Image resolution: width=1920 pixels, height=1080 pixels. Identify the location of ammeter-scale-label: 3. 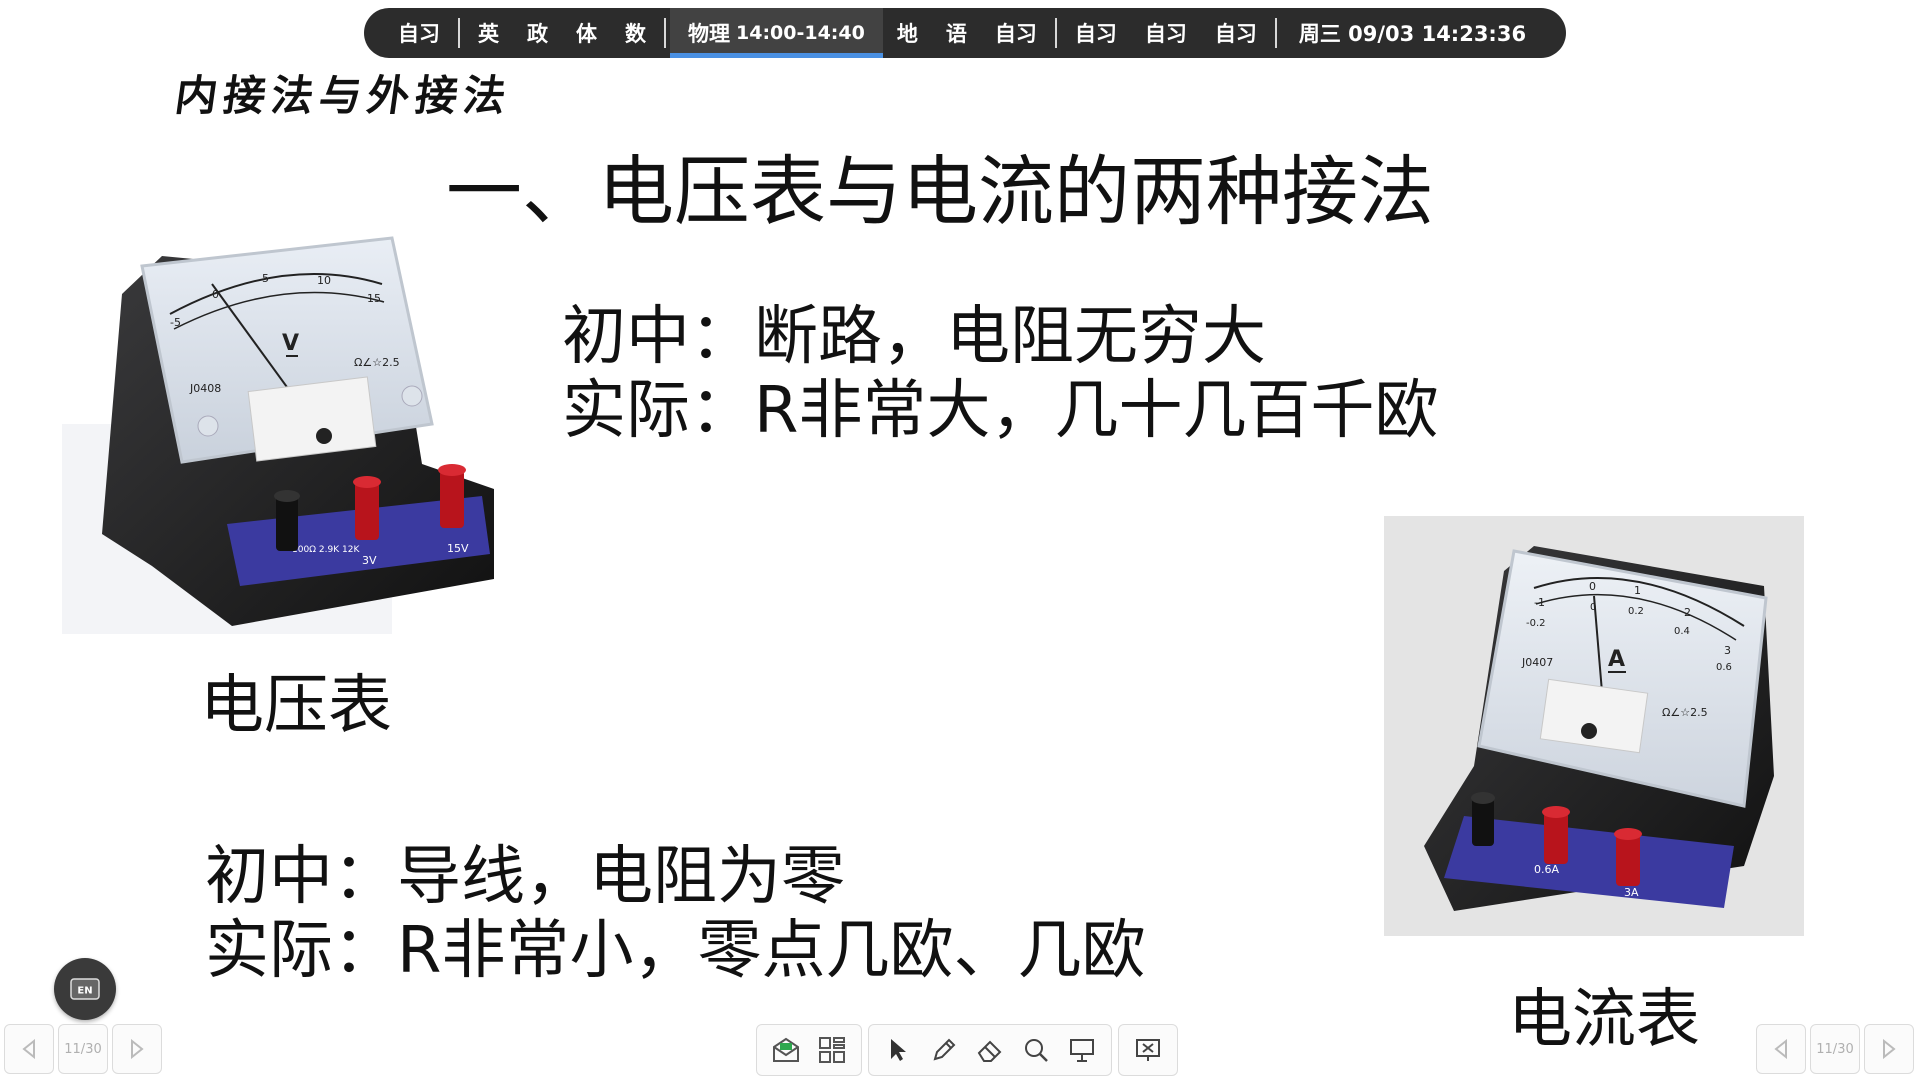
(1727, 650).